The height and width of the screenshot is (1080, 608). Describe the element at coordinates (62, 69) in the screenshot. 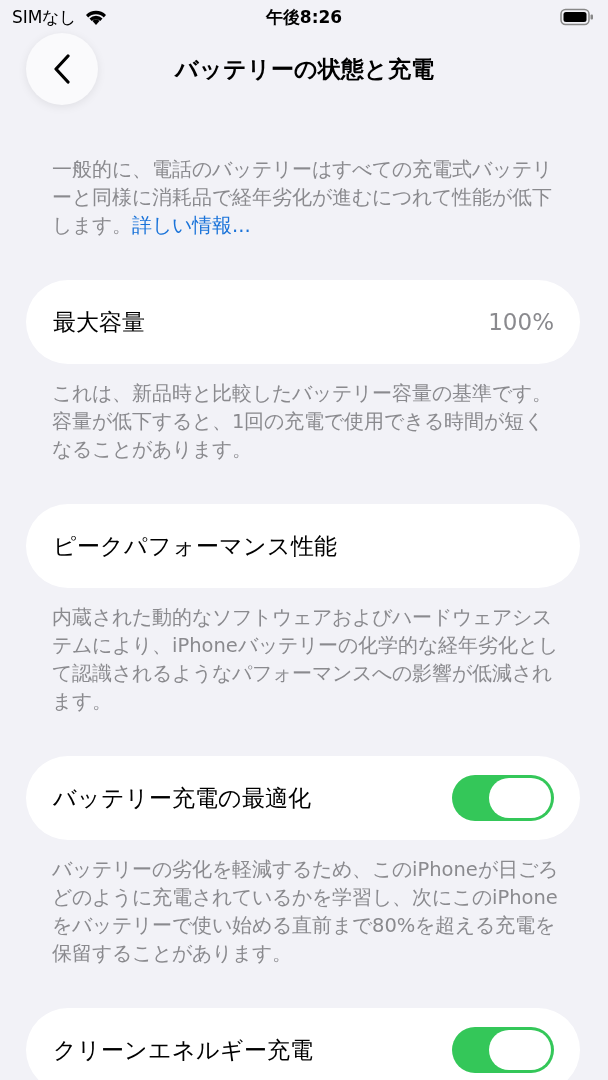

I see `chevron-left-icon` at that location.